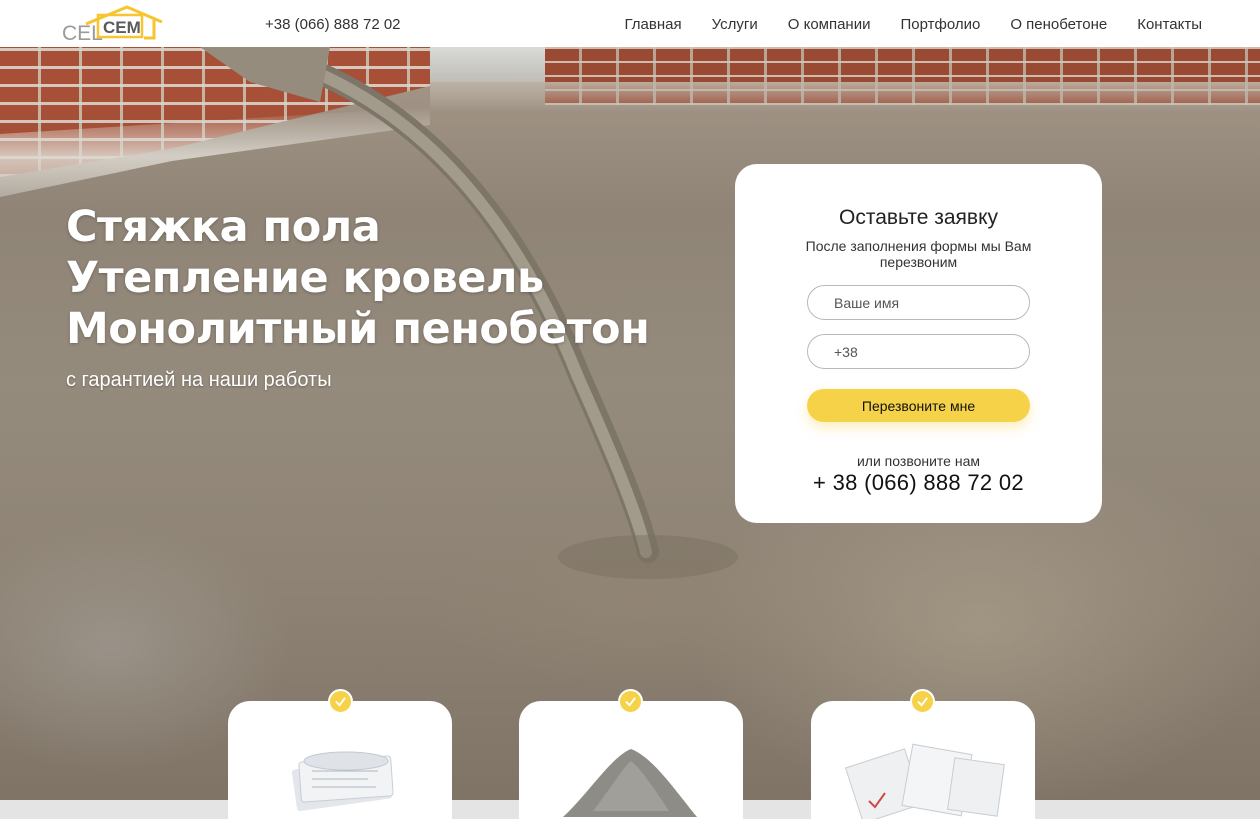 The width and height of the screenshot is (1260, 819). What do you see at coordinates (342, 781) in the screenshot?
I see `blueprints-icon` at bounding box center [342, 781].